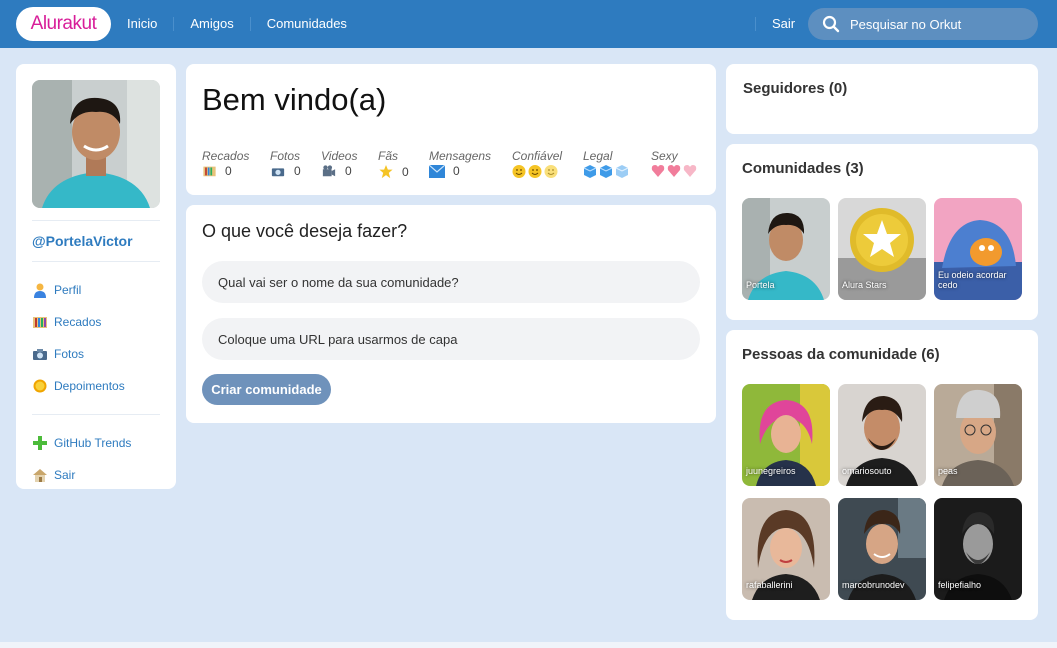  Describe the element at coordinates (978, 249) in the screenshot. I see `community-tile: Eu odeio acordar cedo` at that location.